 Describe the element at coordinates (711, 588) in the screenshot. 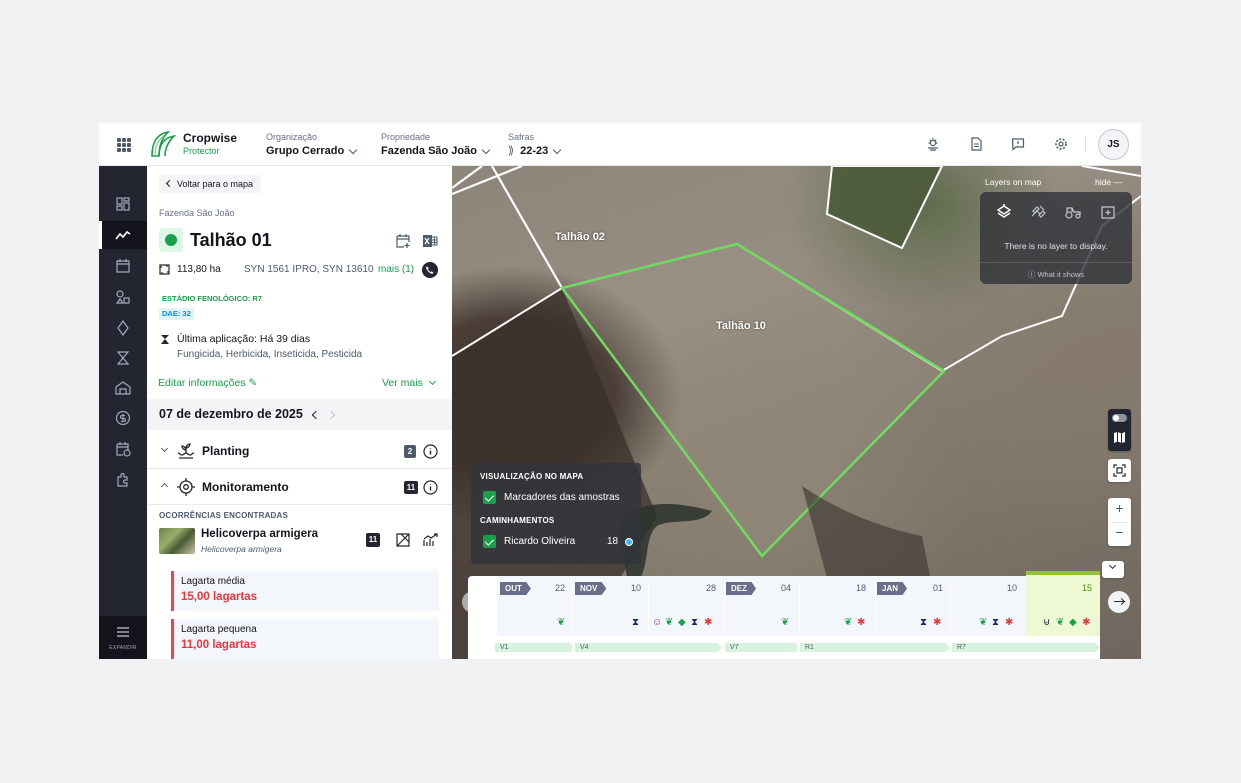

I see `timeline-day: 28` at that location.